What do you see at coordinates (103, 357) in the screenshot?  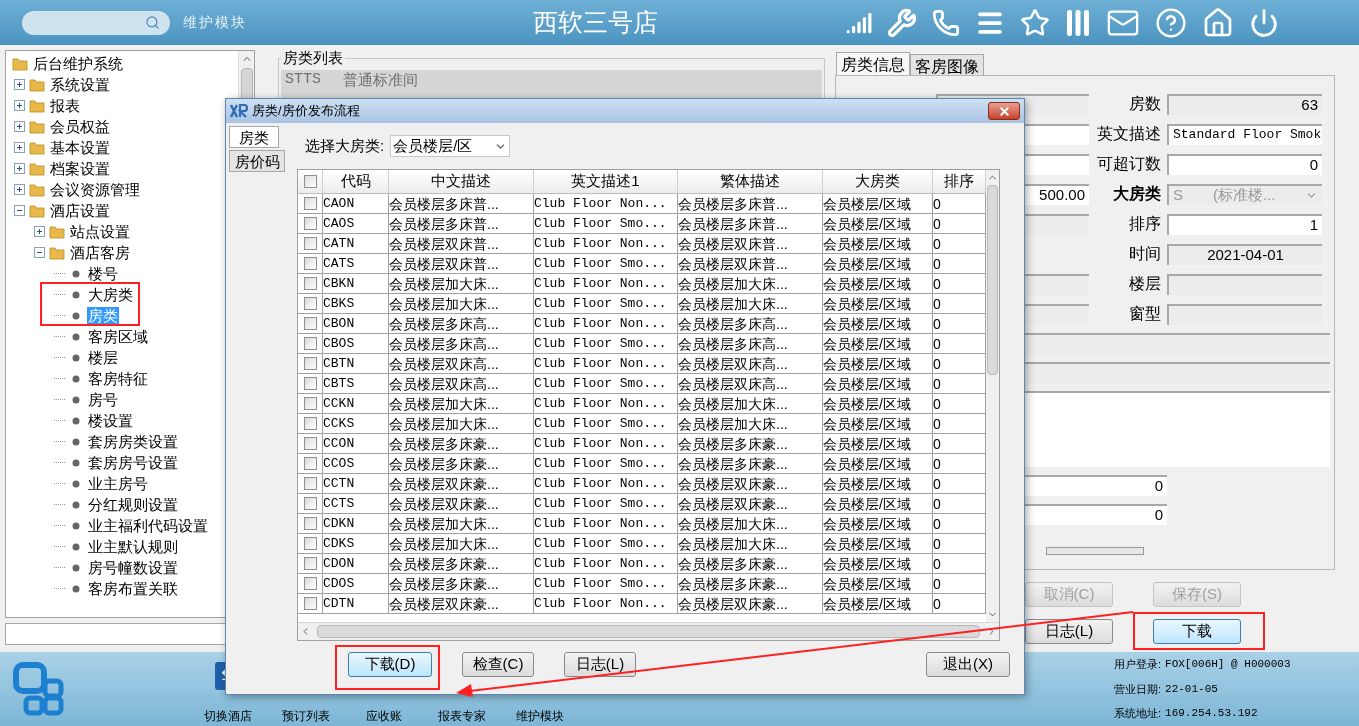 I see `tree-item: 楼层` at bounding box center [103, 357].